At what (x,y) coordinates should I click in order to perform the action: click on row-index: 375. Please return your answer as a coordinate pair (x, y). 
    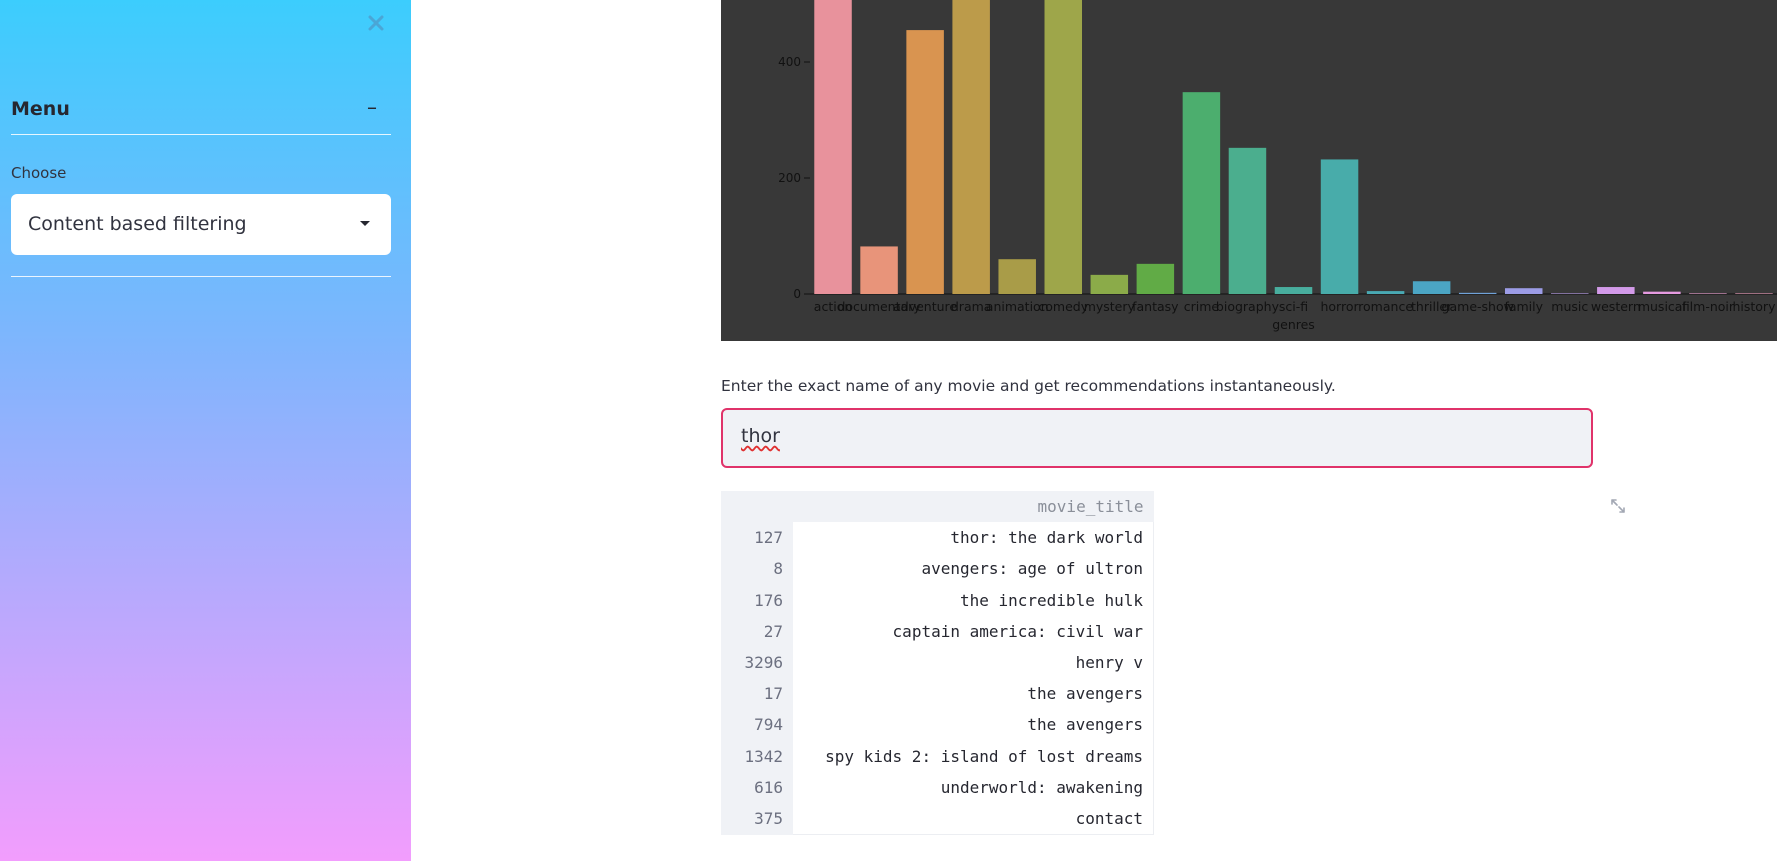
    Looking at the image, I should click on (757, 818).